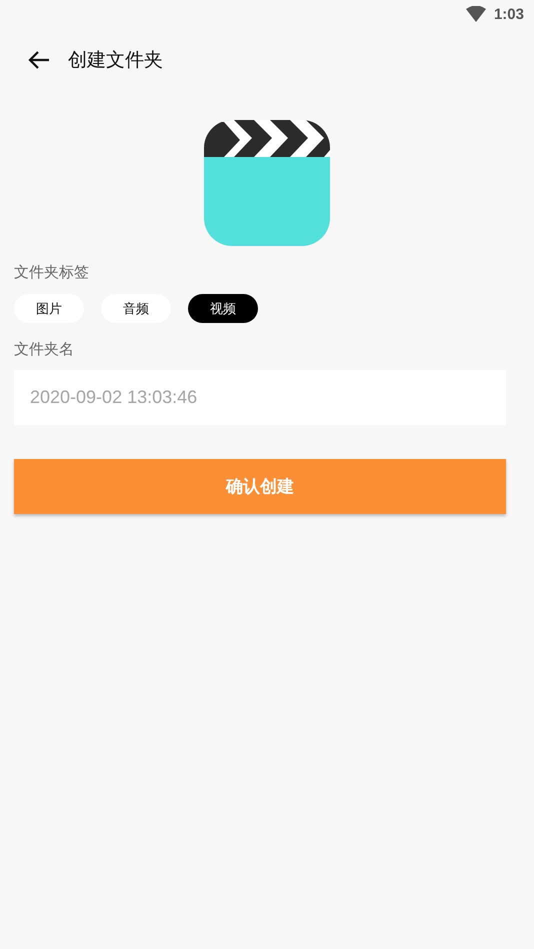 This screenshot has height=949, width=534. Describe the element at coordinates (115, 60) in the screenshot. I see `page-title: 创建文件夹` at that location.